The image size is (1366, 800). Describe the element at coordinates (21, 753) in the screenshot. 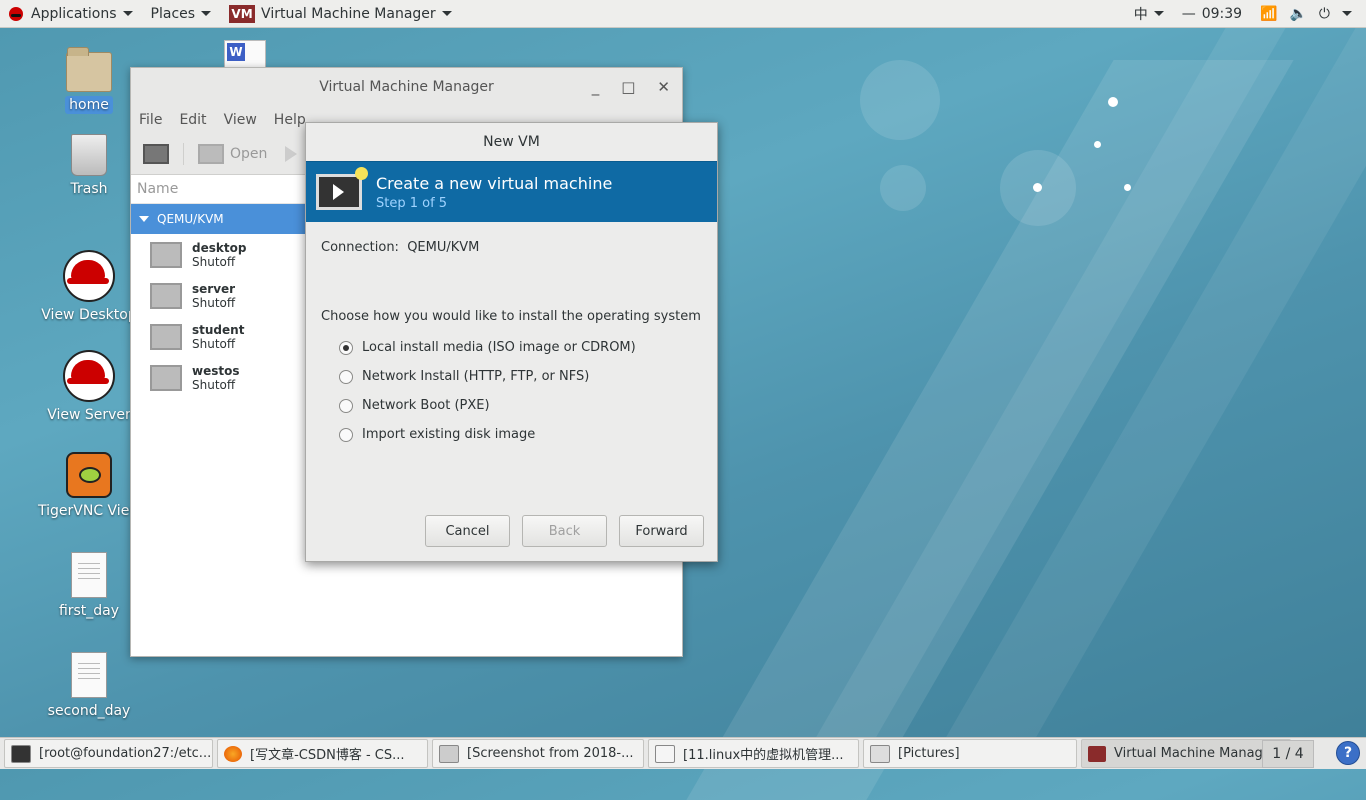

I see `terminal-icon` at that location.